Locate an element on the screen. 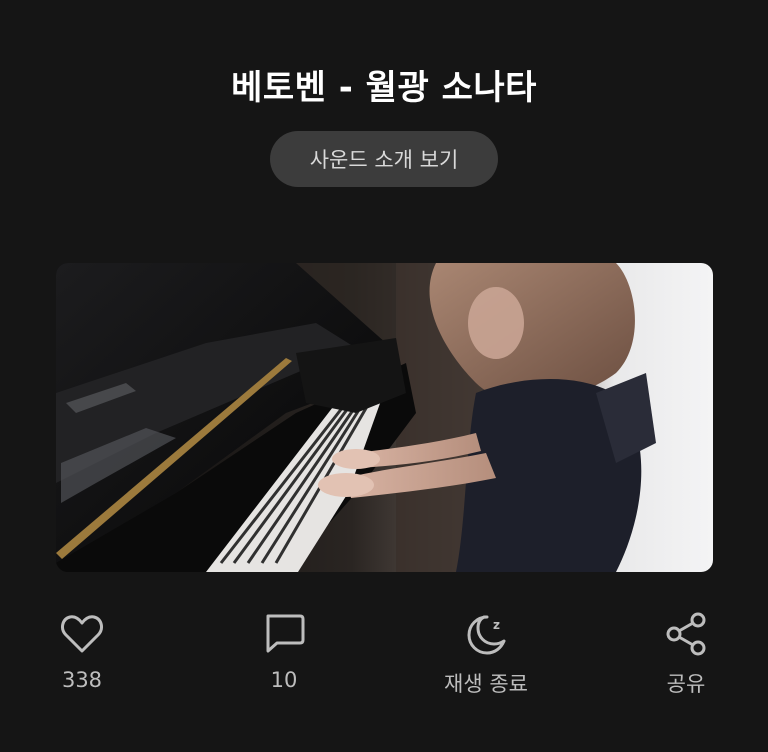 The height and width of the screenshot is (752, 768). sleep-timer-label: 재생 종료 is located at coordinates (486, 684).